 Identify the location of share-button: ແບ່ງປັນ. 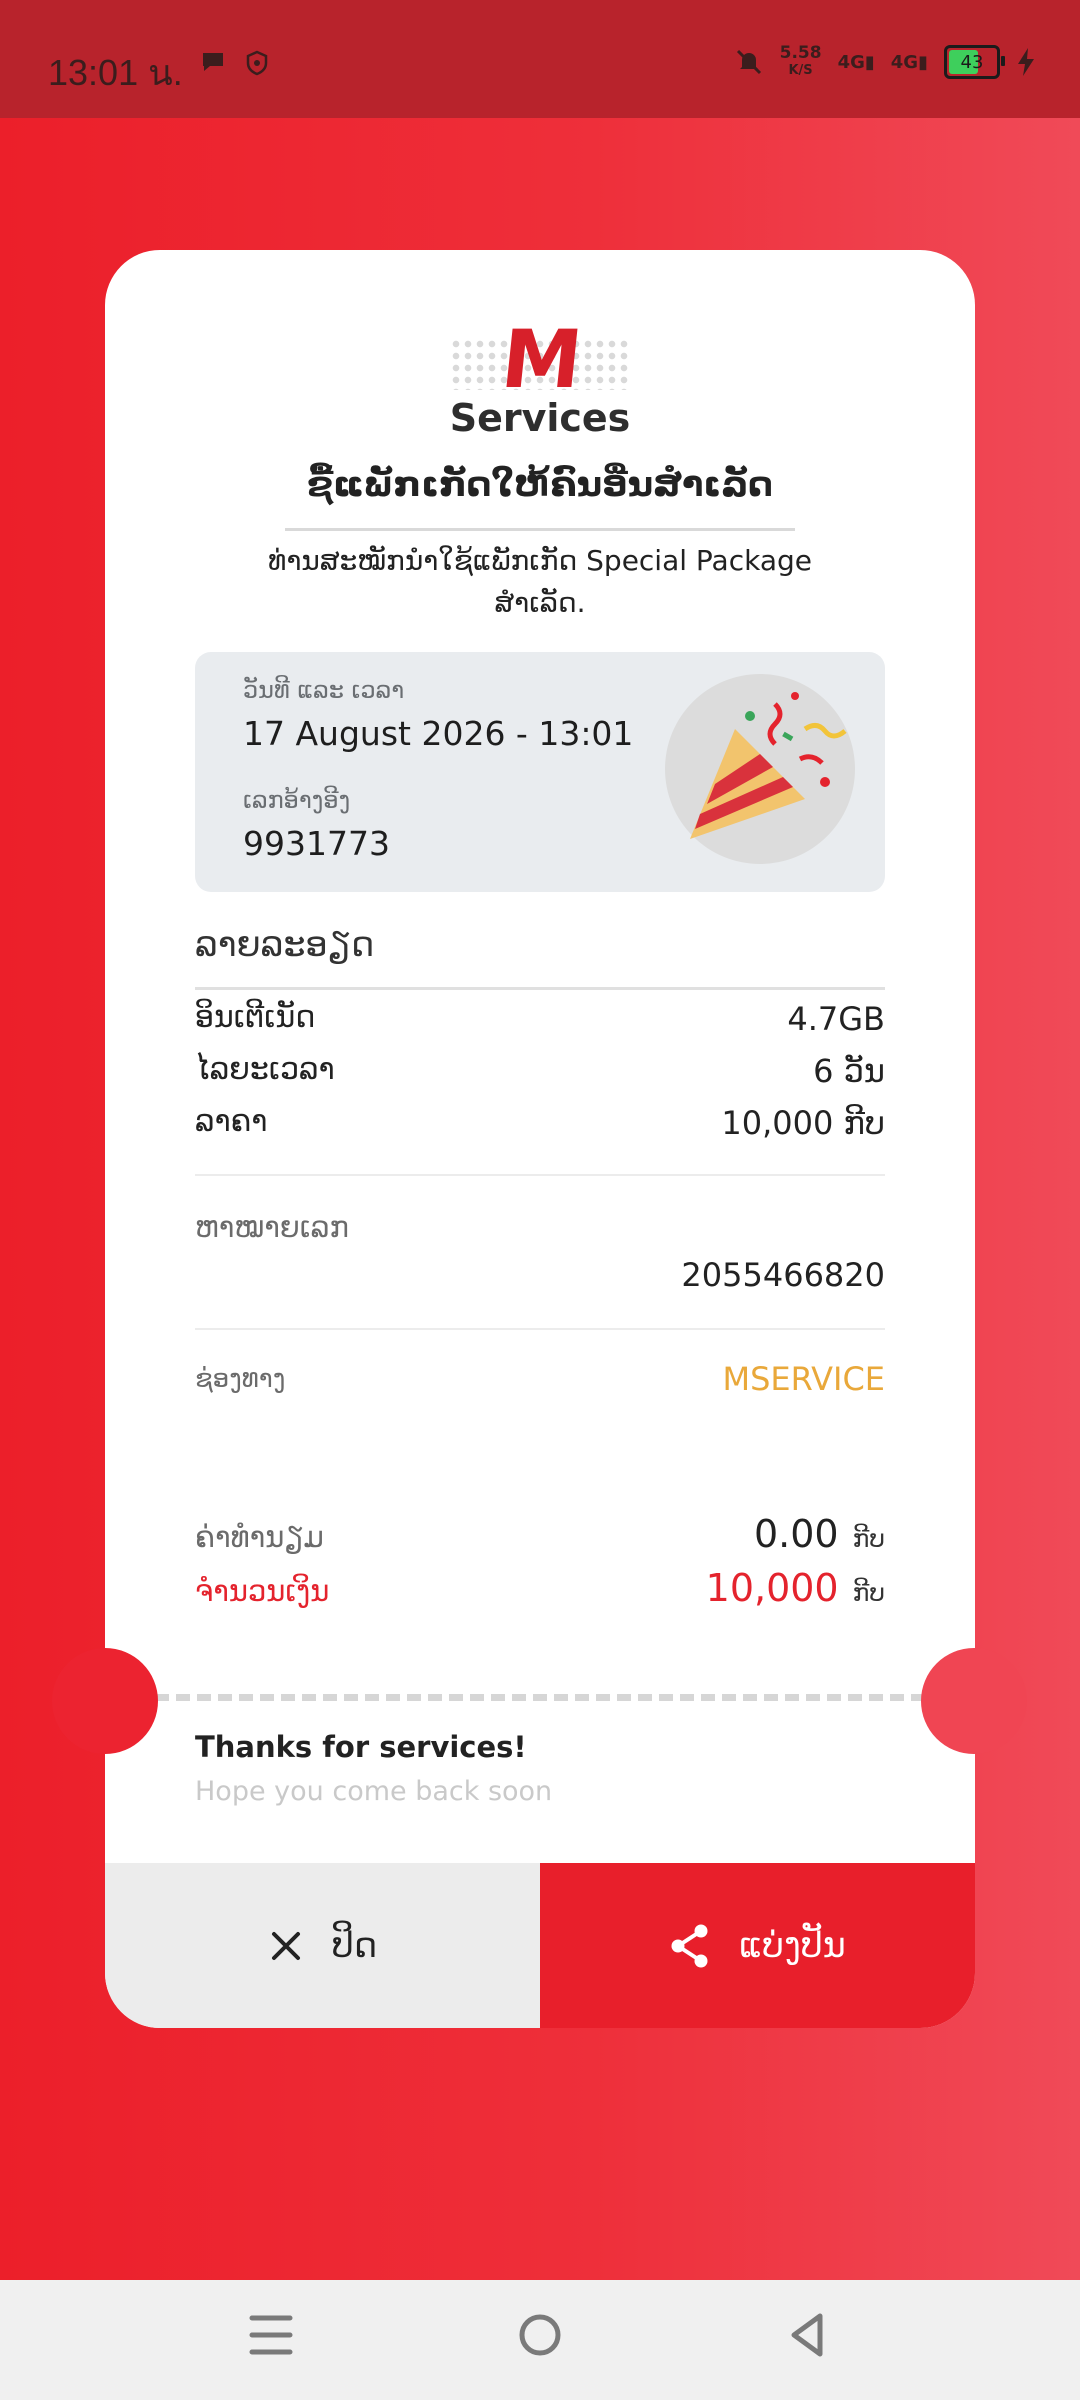
(757, 1945).